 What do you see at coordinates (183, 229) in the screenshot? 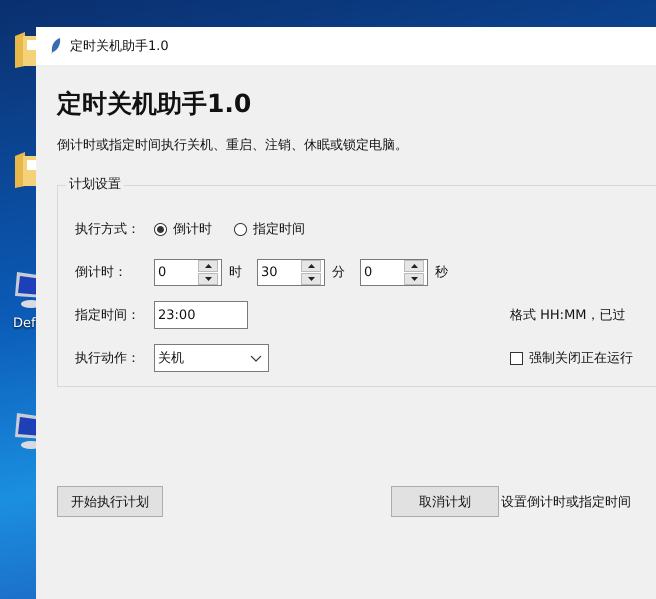
I see `radio-option: 倒计时` at bounding box center [183, 229].